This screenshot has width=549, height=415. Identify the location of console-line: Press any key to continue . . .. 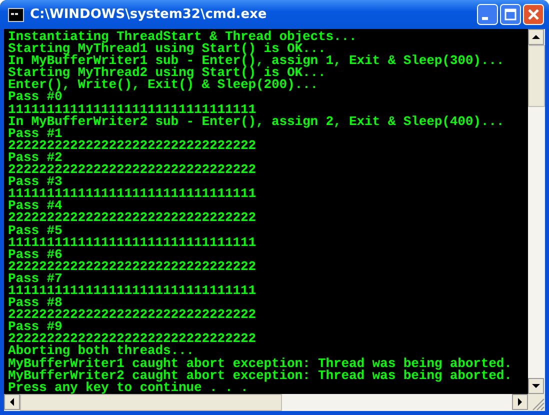
(128, 388).